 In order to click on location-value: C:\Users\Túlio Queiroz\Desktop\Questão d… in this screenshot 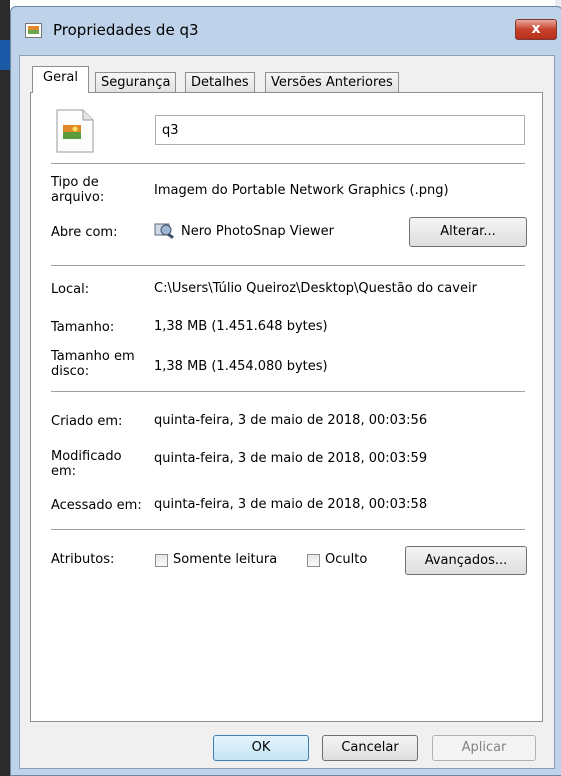, I will do `click(315, 288)`.